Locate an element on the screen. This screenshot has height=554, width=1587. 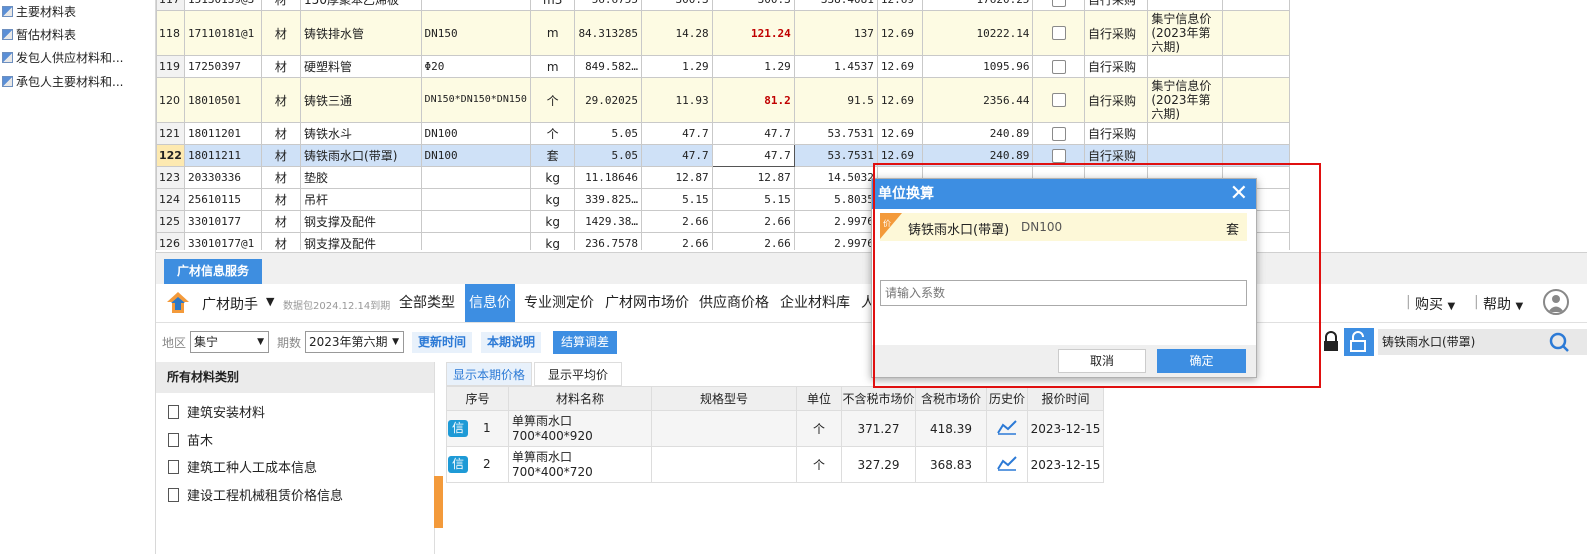
cell-qty: 84.313285 is located at coordinates (608, 33).